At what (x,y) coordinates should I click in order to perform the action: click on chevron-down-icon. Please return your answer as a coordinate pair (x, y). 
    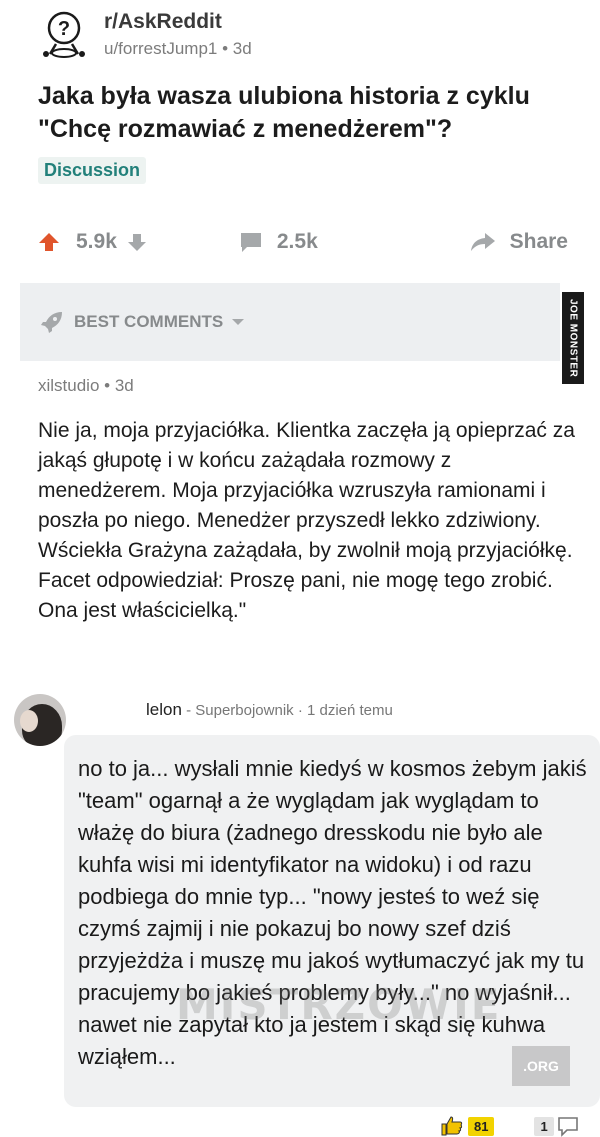
    Looking at the image, I should click on (238, 322).